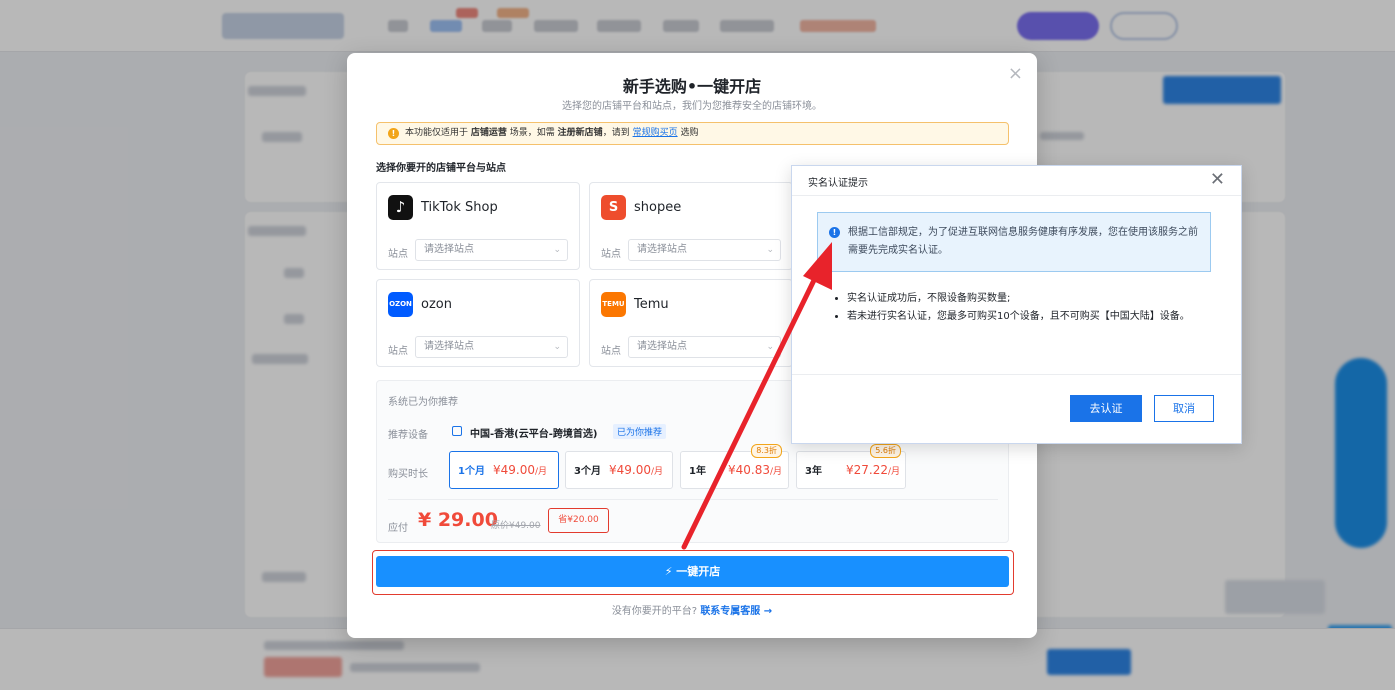 Image resolution: width=1395 pixels, height=690 pixels. What do you see at coordinates (651, 304) in the screenshot?
I see `platform-name: Temu` at bounding box center [651, 304].